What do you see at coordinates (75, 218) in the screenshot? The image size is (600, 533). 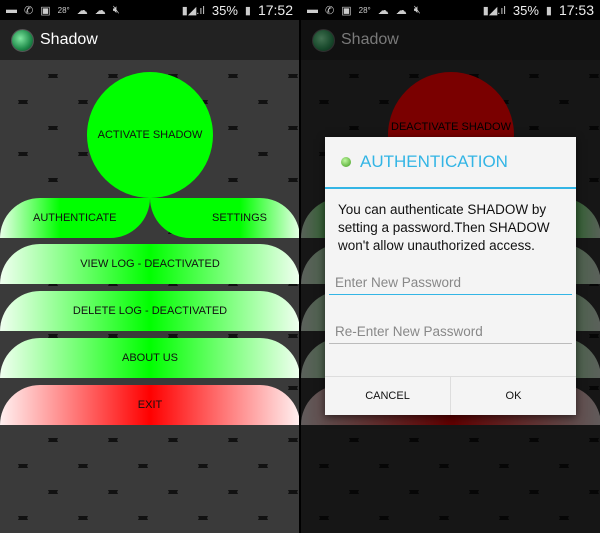 I see `authenticate-button: AUTHENTICATE` at bounding box center [75, 218].